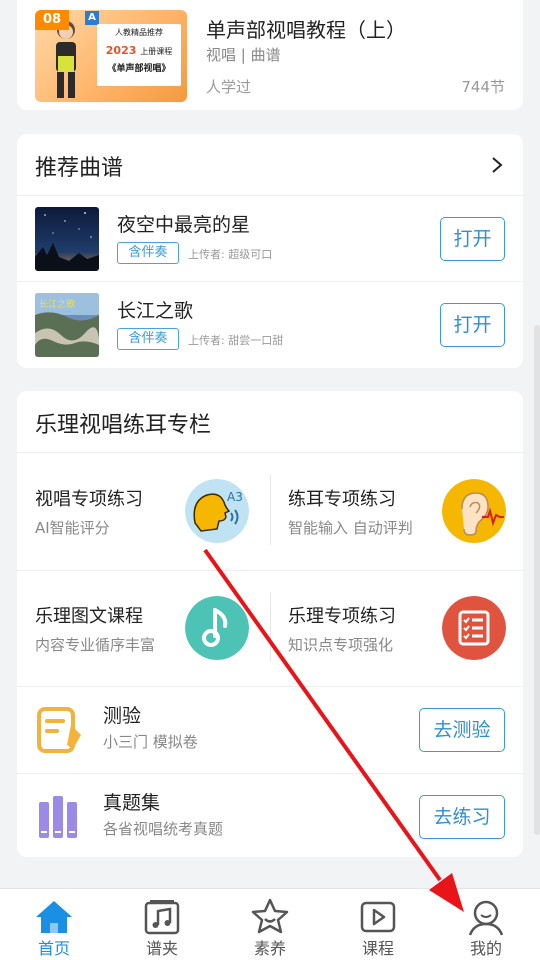  Describe the element at coordinates (229, 87) in the screenshot. I see `course-learned-count: 人学过` at that location.